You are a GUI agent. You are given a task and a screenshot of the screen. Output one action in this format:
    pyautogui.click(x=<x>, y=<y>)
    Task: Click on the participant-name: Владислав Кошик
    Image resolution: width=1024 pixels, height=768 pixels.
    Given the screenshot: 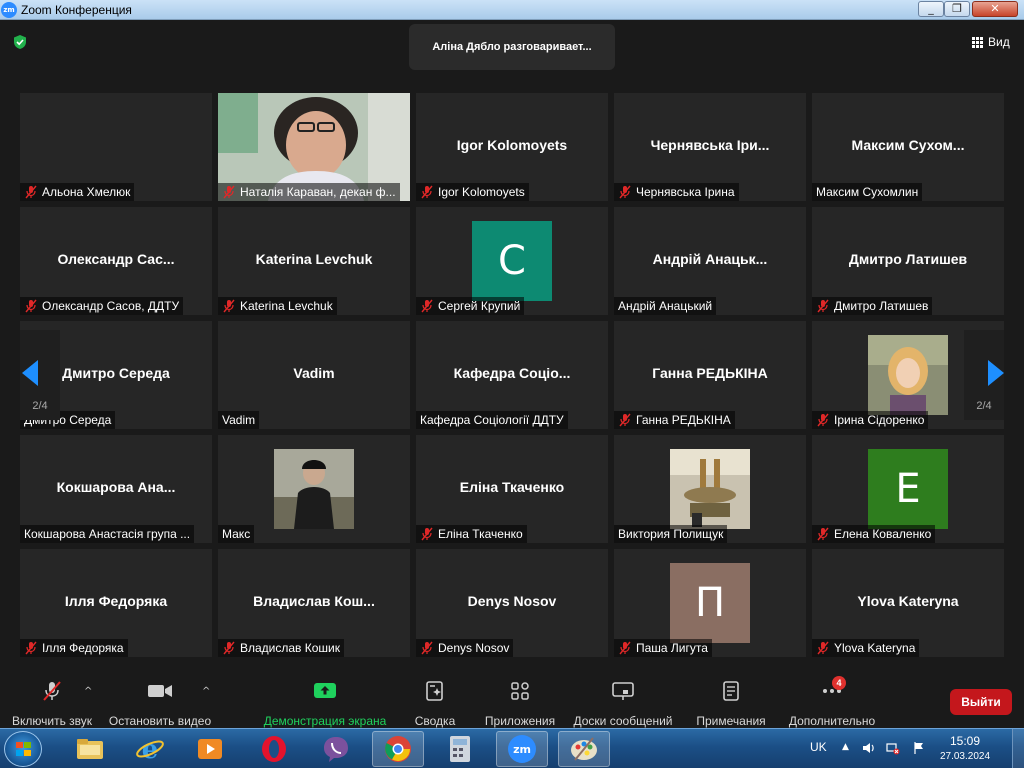 What is the action you would take?
    pyautogui.click(x=290, y=648)
    